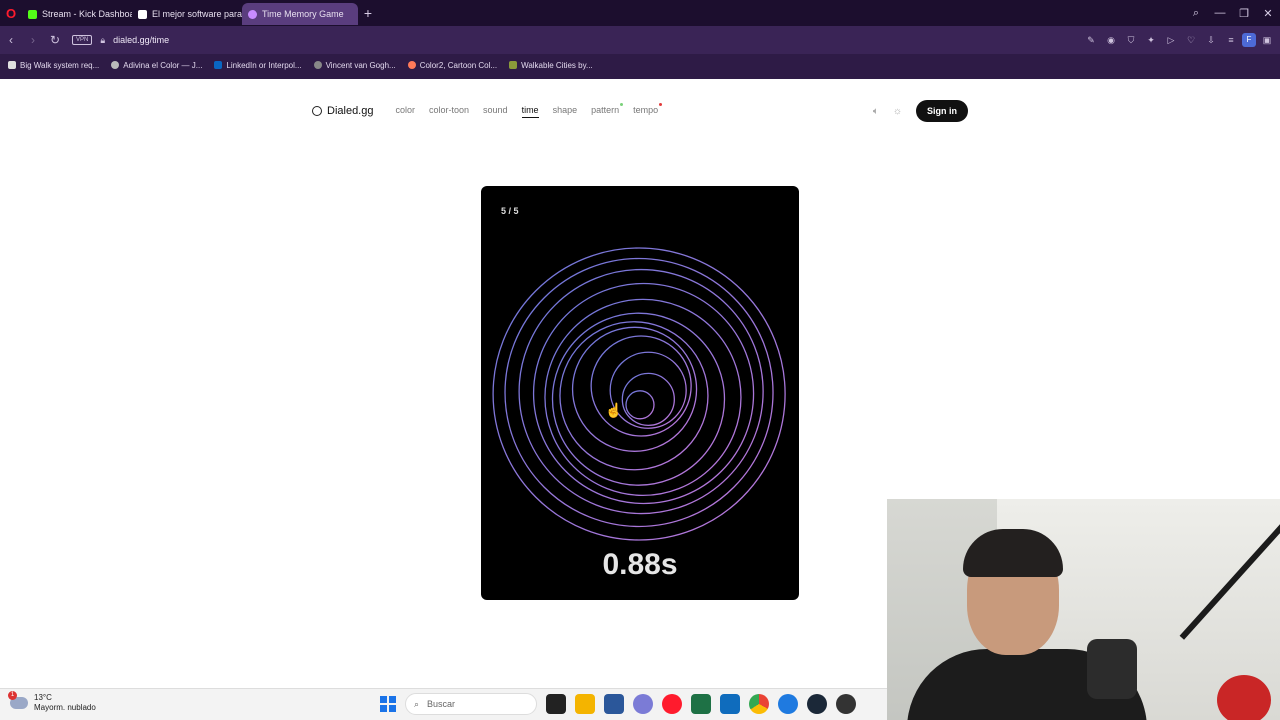 The width and height of the screenshot is (1280, 720). I want to click on terminal-icon, so click(556, 704).